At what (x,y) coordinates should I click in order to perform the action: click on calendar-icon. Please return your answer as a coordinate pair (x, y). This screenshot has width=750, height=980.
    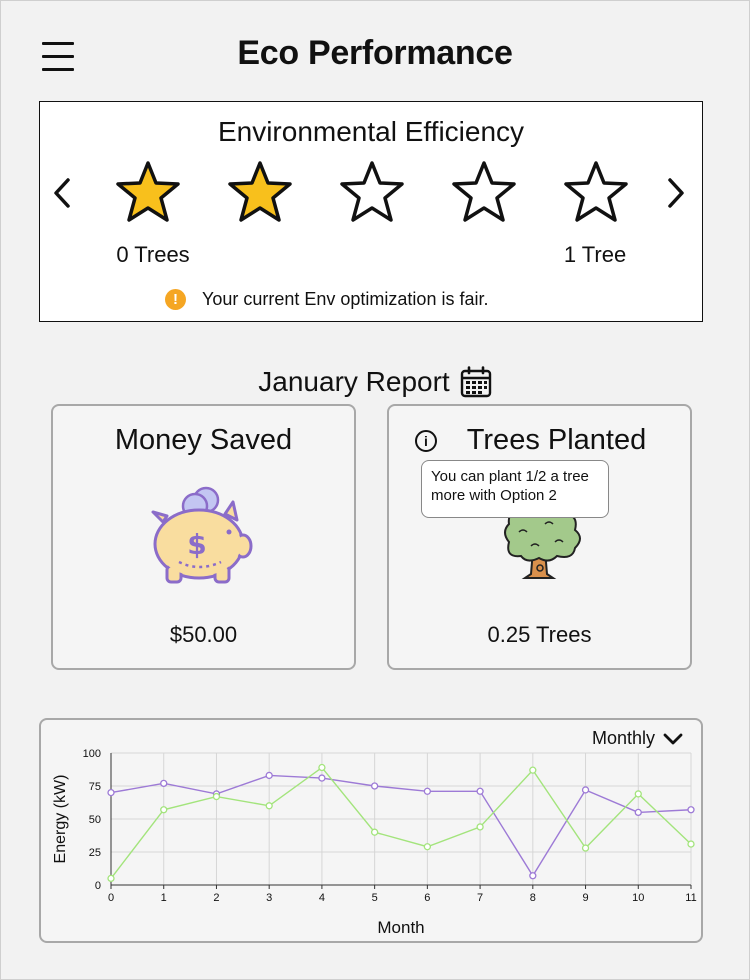
    Looking at the image, I should click on (476, 382).